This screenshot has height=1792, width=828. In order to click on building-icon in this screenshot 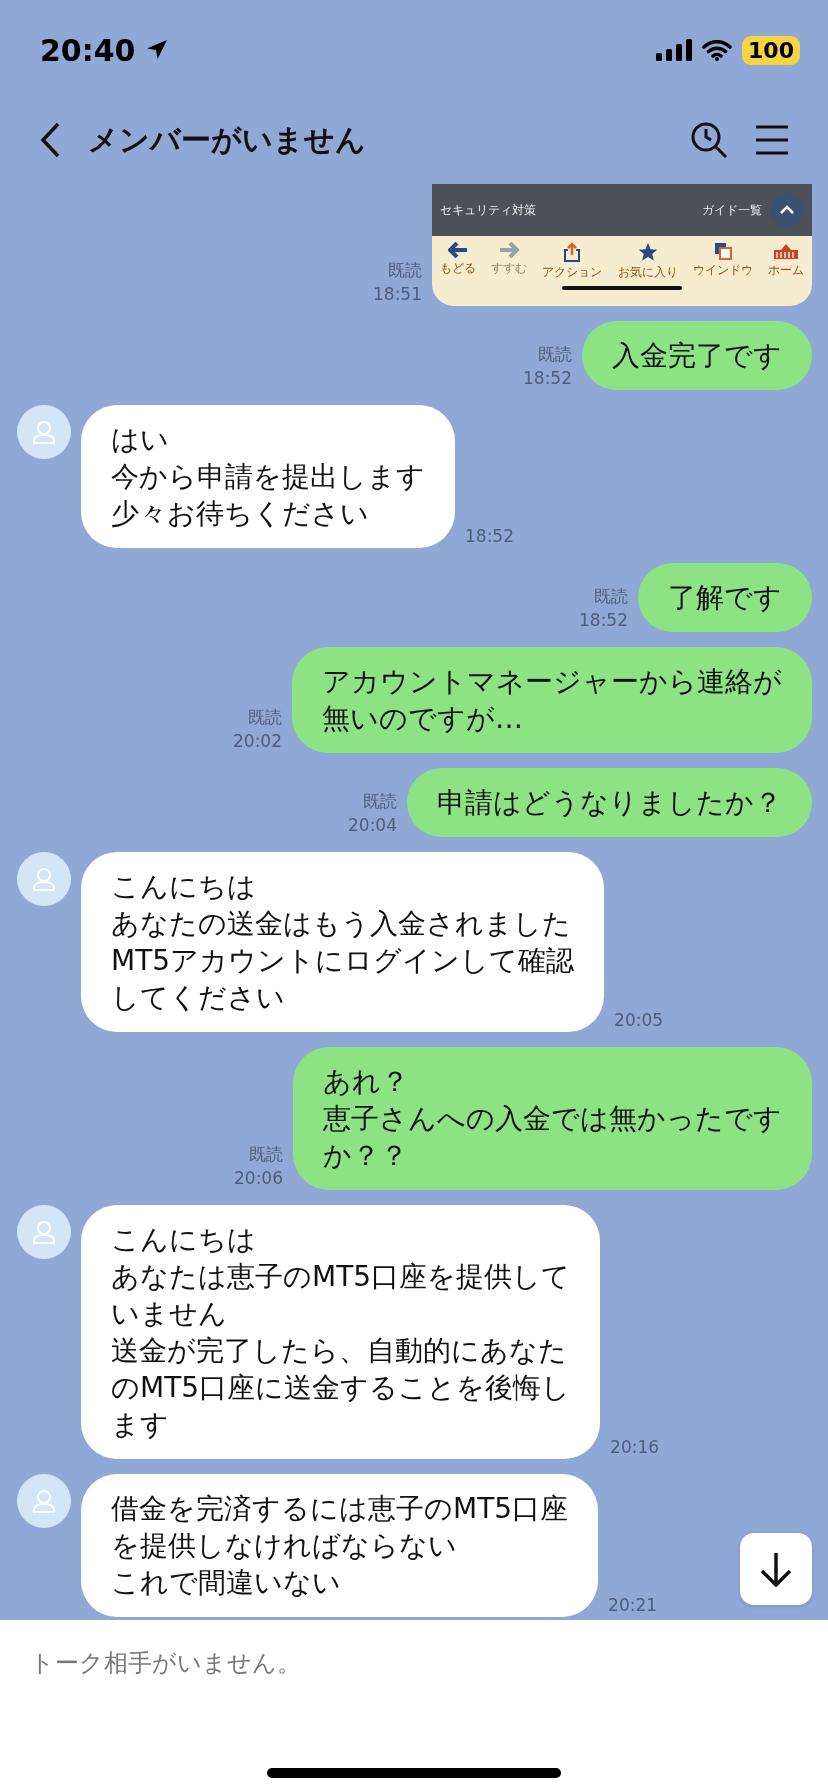, I will do `click(786, 251)`.